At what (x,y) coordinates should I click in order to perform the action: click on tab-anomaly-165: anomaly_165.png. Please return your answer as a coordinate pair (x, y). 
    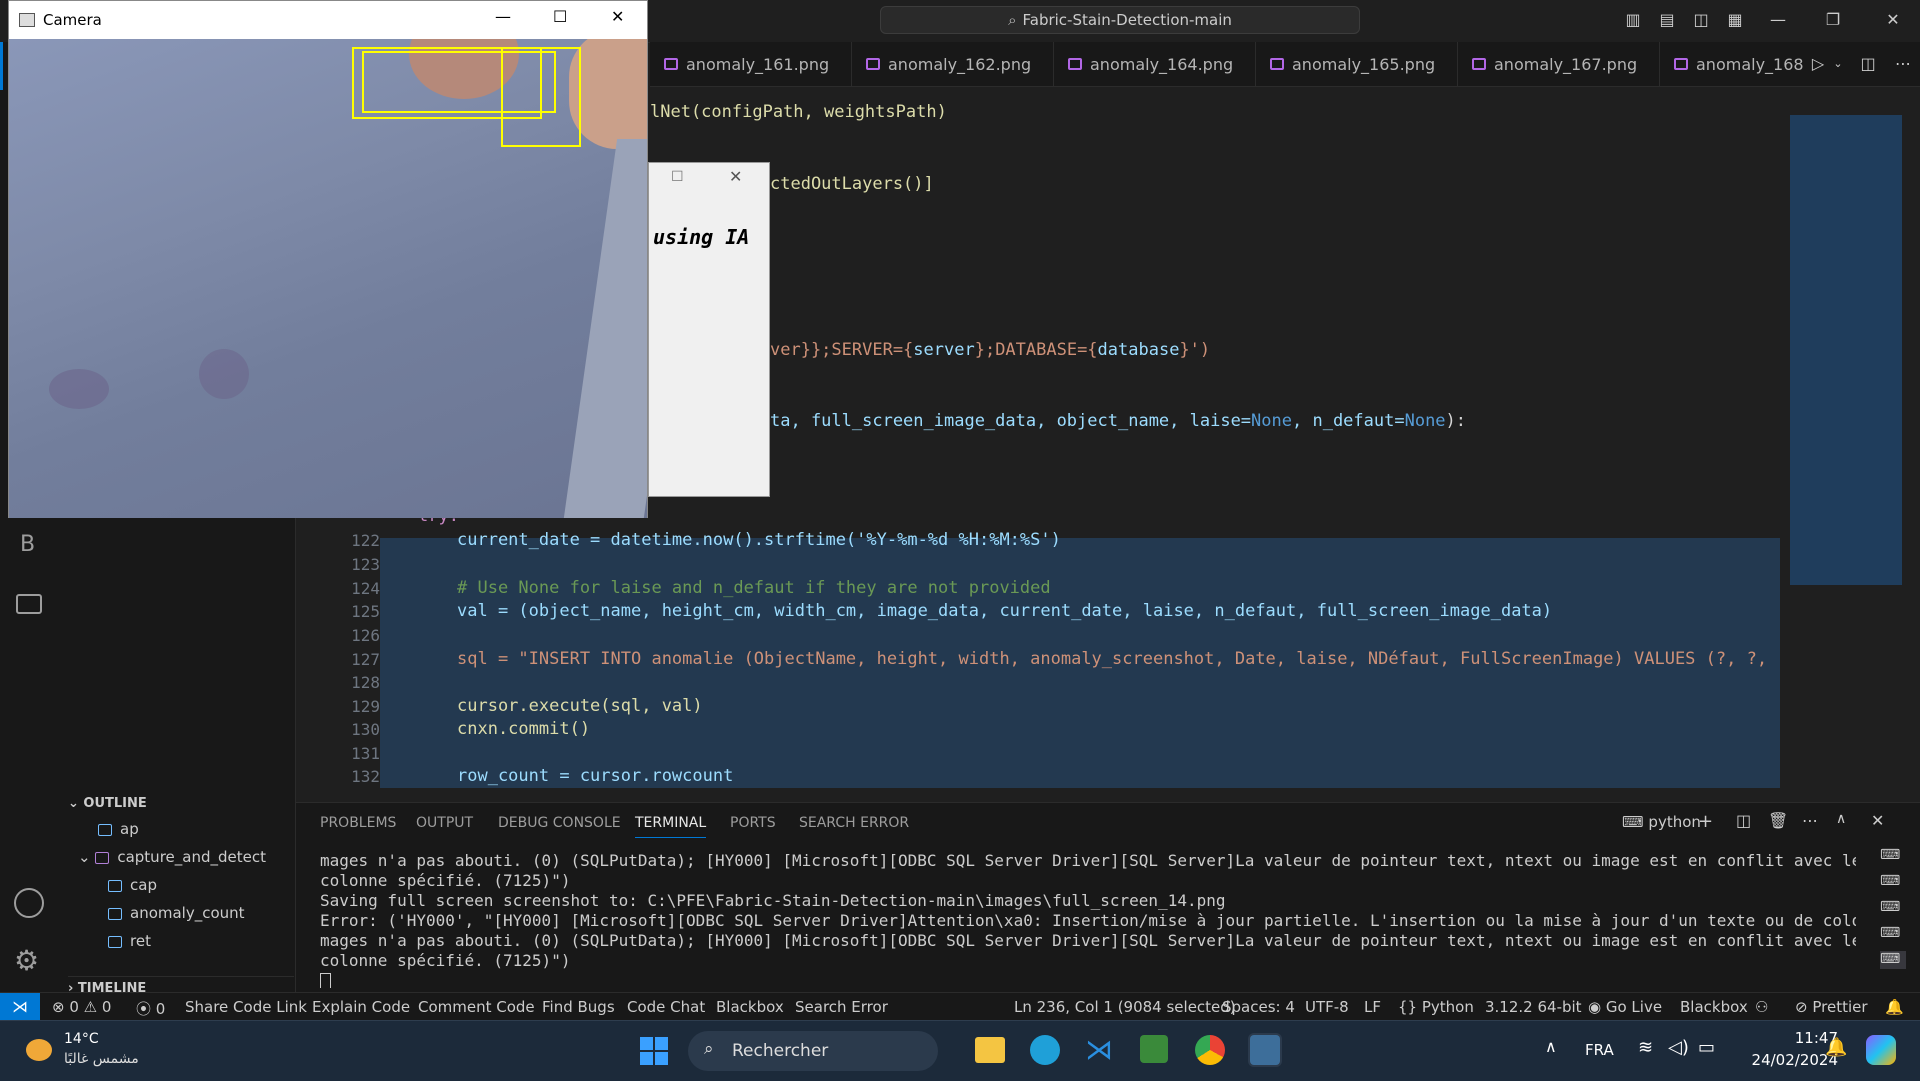
    Looking at the image, I should click on (1357, 64).